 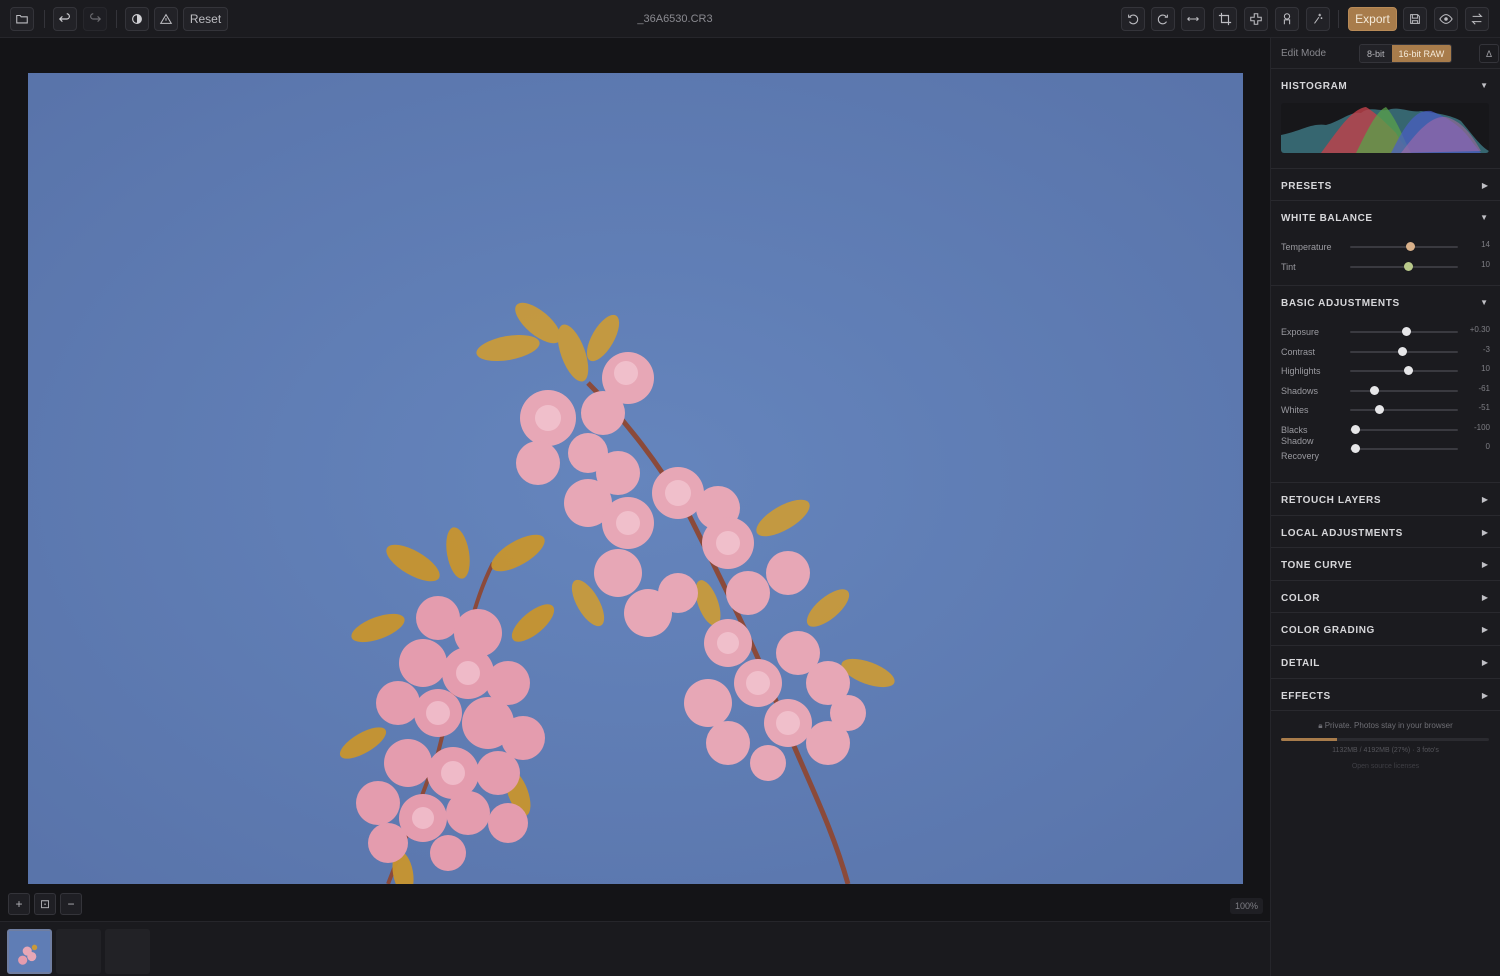 What do you see at coordinates (1385, 661) in the screenshot?
I see `section-detail: DETAIL ▶` at bounding box center [1385, 661].